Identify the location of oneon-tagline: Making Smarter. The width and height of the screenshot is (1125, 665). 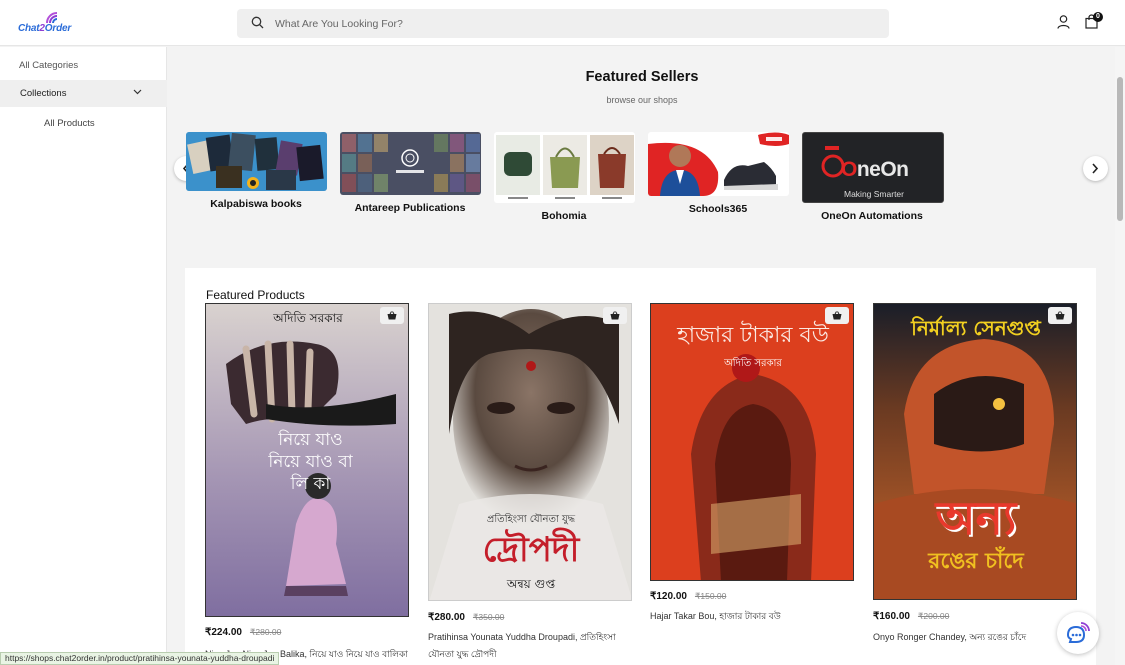
(874, 194).